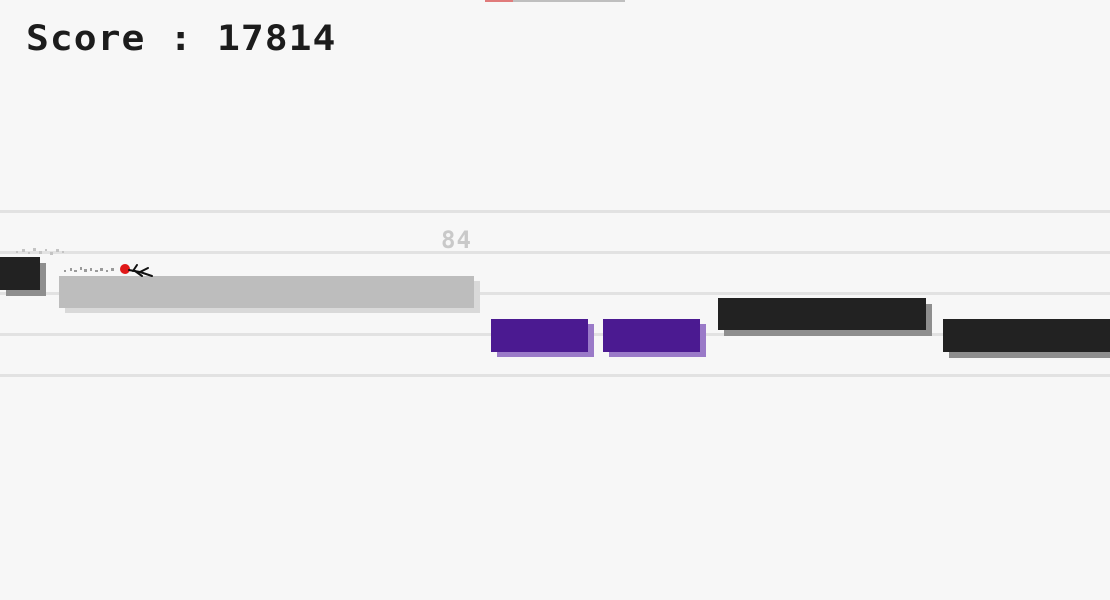 The width and height of the screenshot is (1110, 600). I want to click on stick-figure-runner-icon, so click(136, 270).